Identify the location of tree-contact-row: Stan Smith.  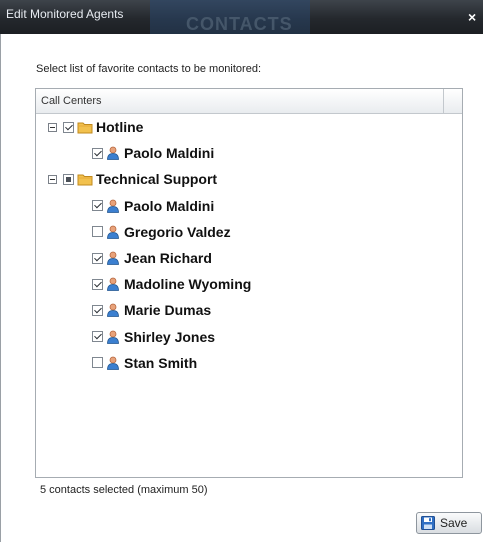
(144, 363).